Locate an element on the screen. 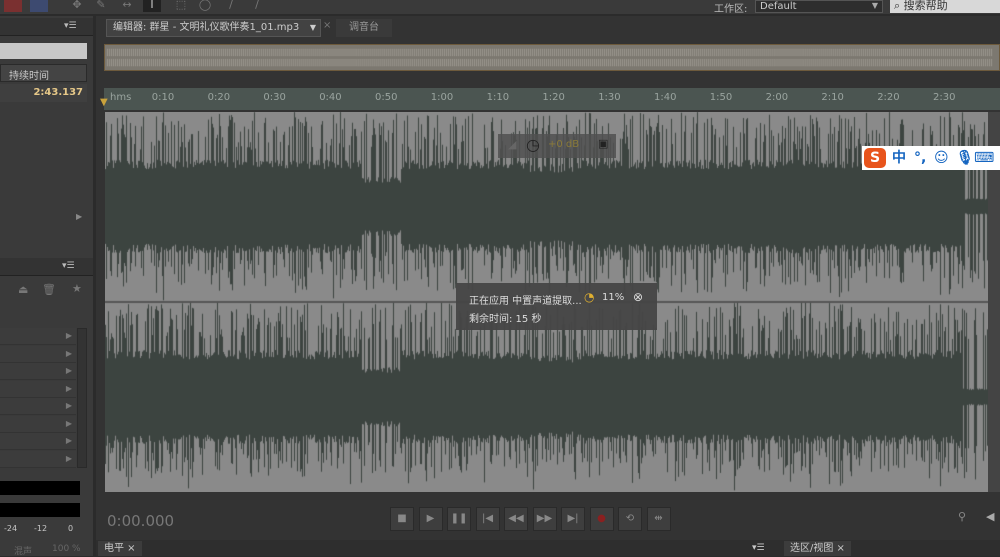 This screenshot has width=1000, height=557. brush-tool-icon: / is located at coordinates (231, 6).